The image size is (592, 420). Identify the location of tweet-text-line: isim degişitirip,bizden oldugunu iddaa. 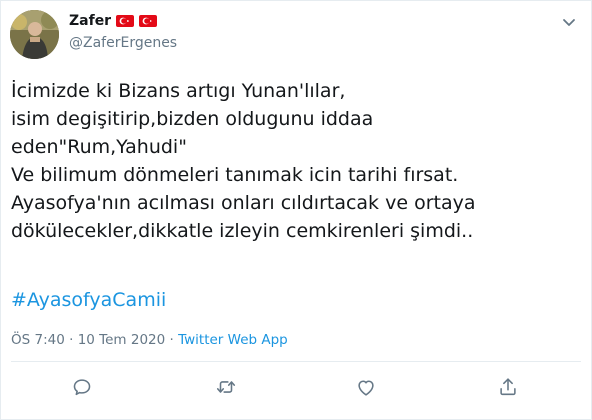
(192, 119).